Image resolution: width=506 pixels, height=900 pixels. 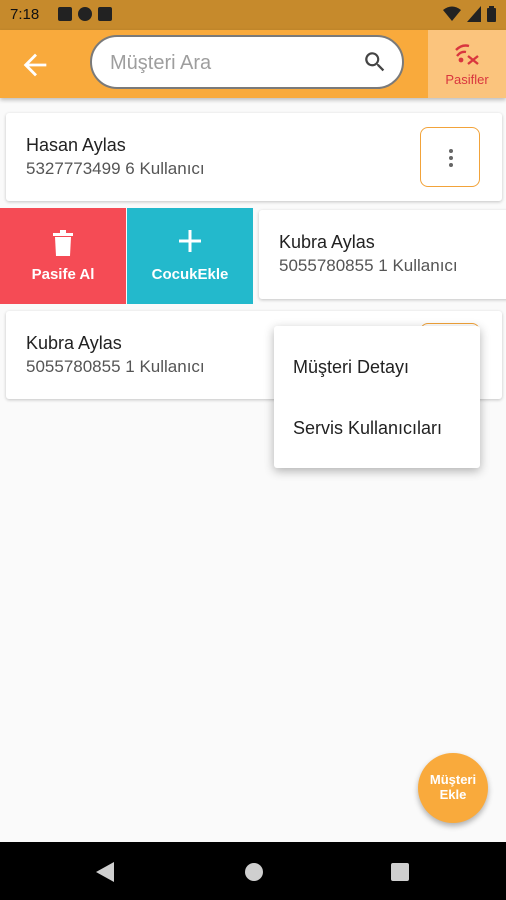 What do you see at coordinates (190, 256) in the screenshot?
I see `add-child-button: CocukEkle` at bounding box center [190, 256].